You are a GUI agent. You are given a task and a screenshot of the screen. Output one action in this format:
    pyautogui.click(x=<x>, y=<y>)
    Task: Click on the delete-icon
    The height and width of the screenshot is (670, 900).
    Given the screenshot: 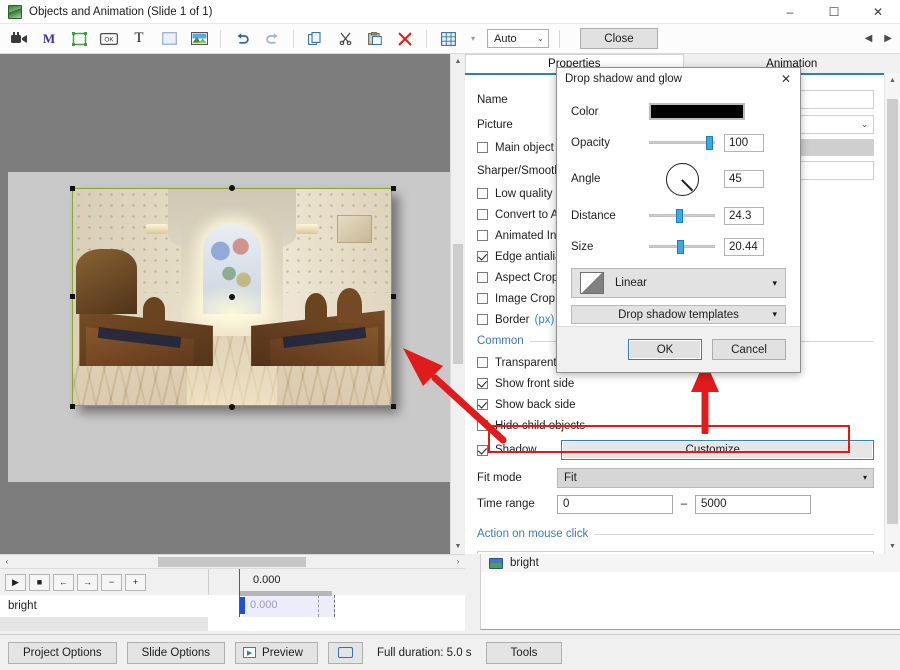 What is the action you would take?
    pyautogui.click(x=405, y=39)
    